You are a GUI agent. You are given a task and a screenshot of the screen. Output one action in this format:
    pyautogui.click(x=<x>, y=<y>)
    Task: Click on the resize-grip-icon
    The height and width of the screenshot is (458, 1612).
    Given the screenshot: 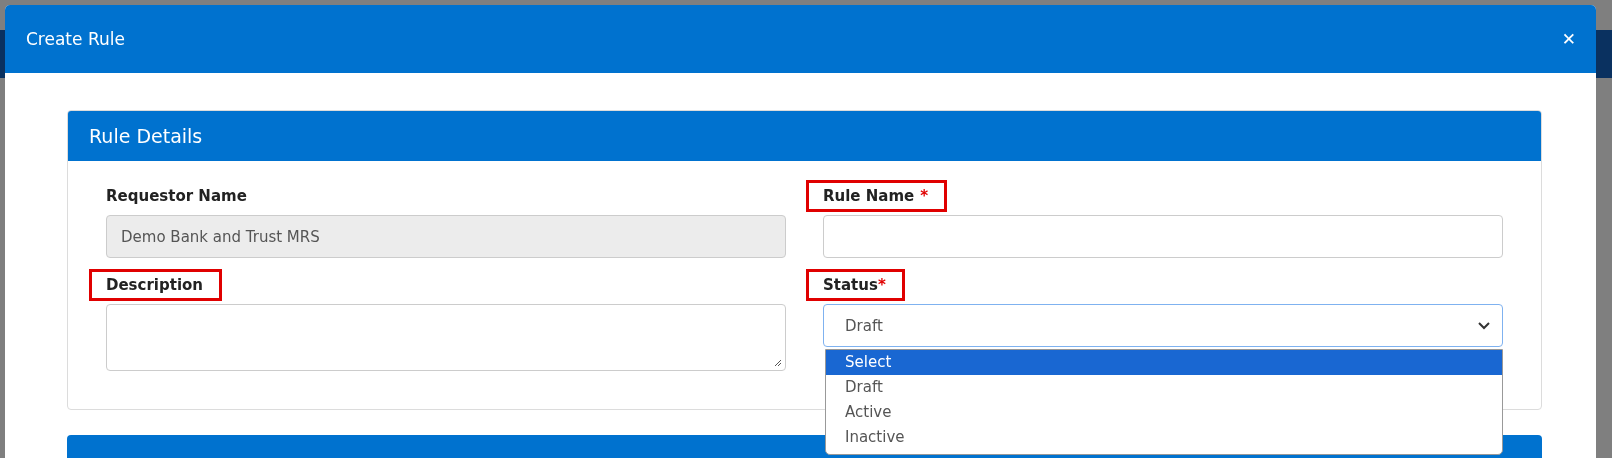 What is the action you would take?
    pyautogui.click(x=778, y=363)
    